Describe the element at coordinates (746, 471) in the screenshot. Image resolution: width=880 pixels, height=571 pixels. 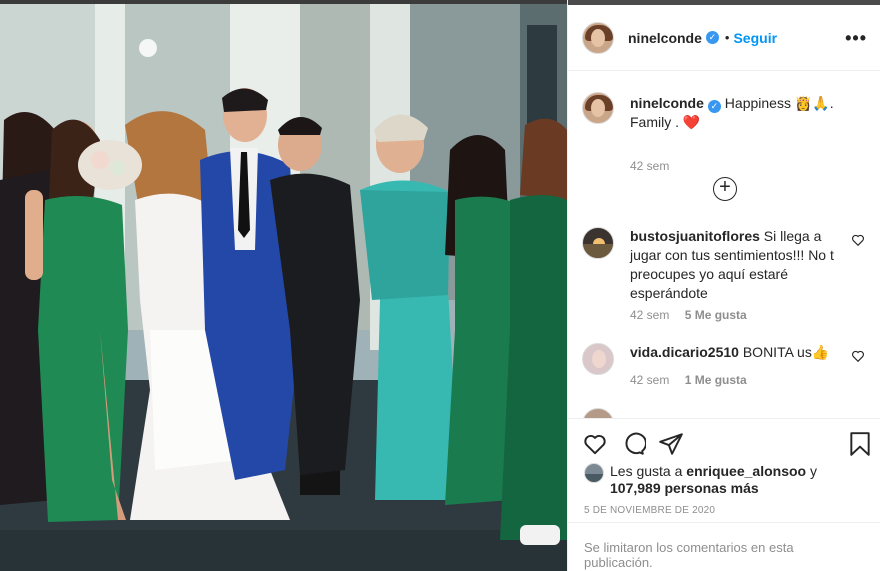
I see `liked-by-user: enriquee_alonsoo` at that location.